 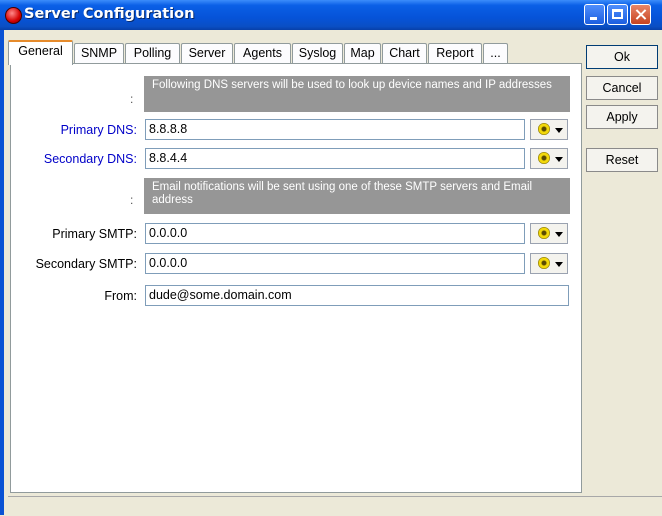 I want to click on tab-server: Server, so click(x=207, y=53).